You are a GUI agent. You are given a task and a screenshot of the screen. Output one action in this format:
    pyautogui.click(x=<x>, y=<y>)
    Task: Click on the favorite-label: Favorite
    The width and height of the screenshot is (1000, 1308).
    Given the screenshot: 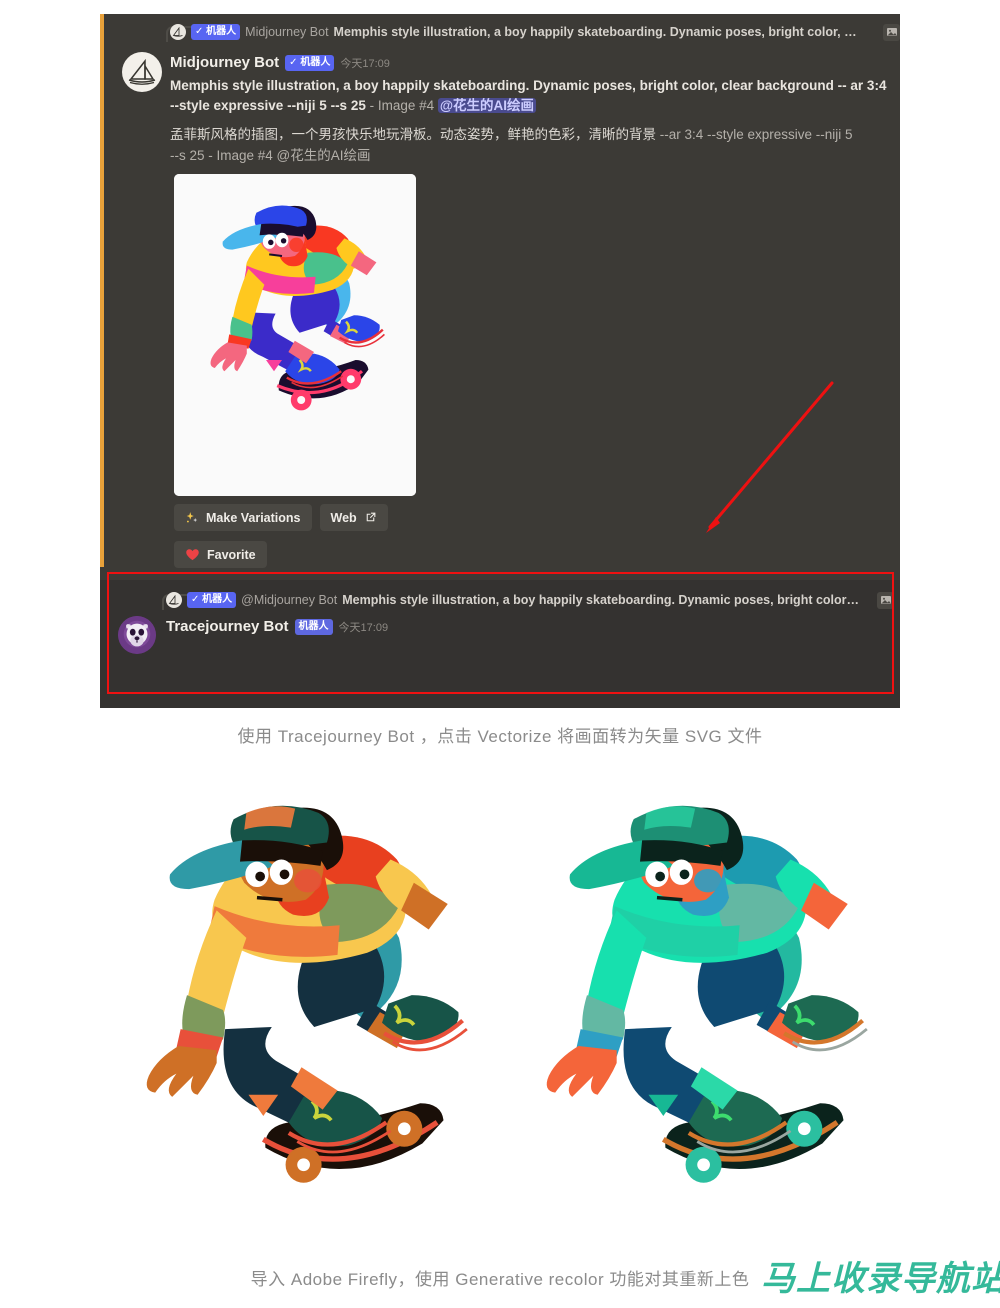 What is the action you would take?
    pyautogui.click(x=231, y=554)
    